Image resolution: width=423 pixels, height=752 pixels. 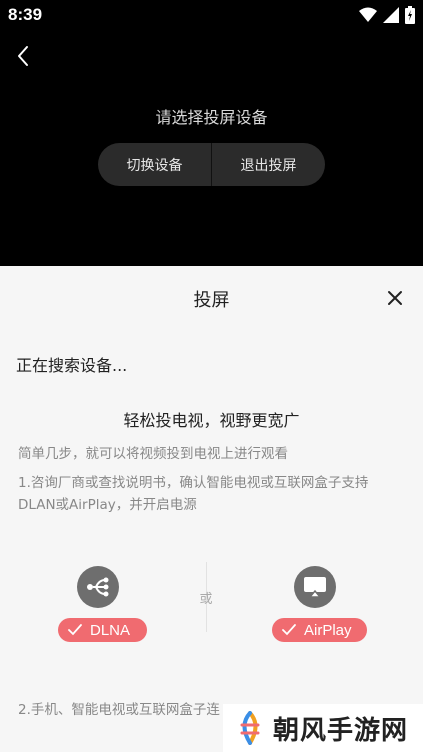 I want to click on step-2-text: 2.手机、智能电视或互联网盒子连, so click(x=119, y=710).